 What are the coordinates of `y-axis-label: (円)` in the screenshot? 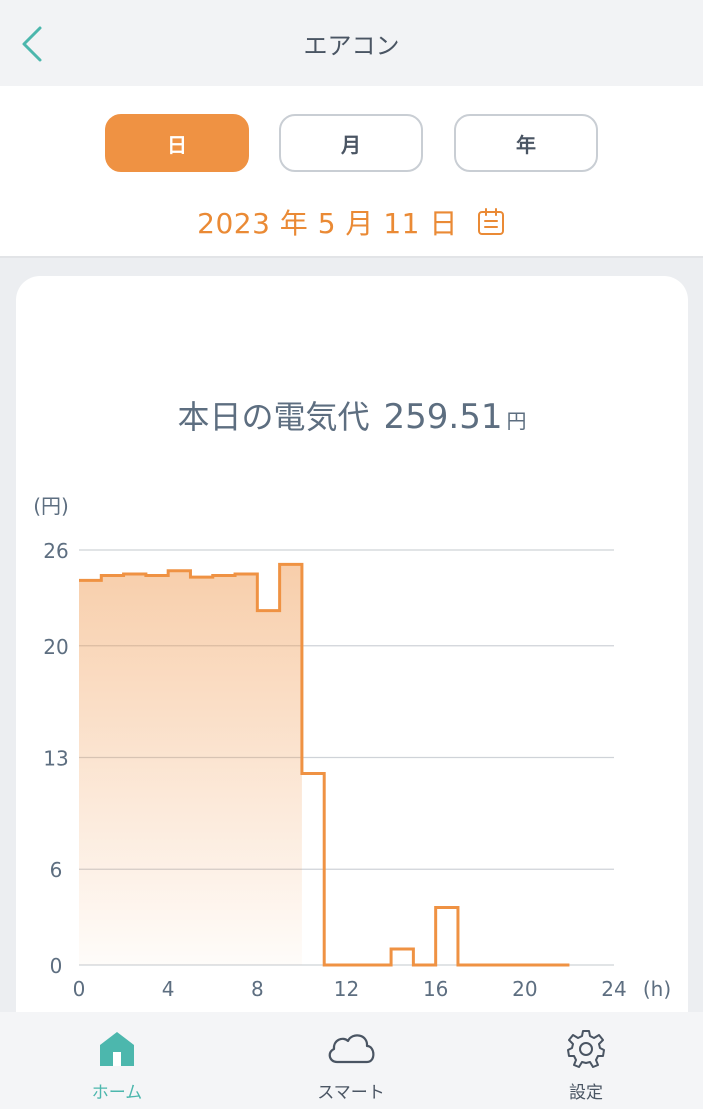 It's located at (51, 506).